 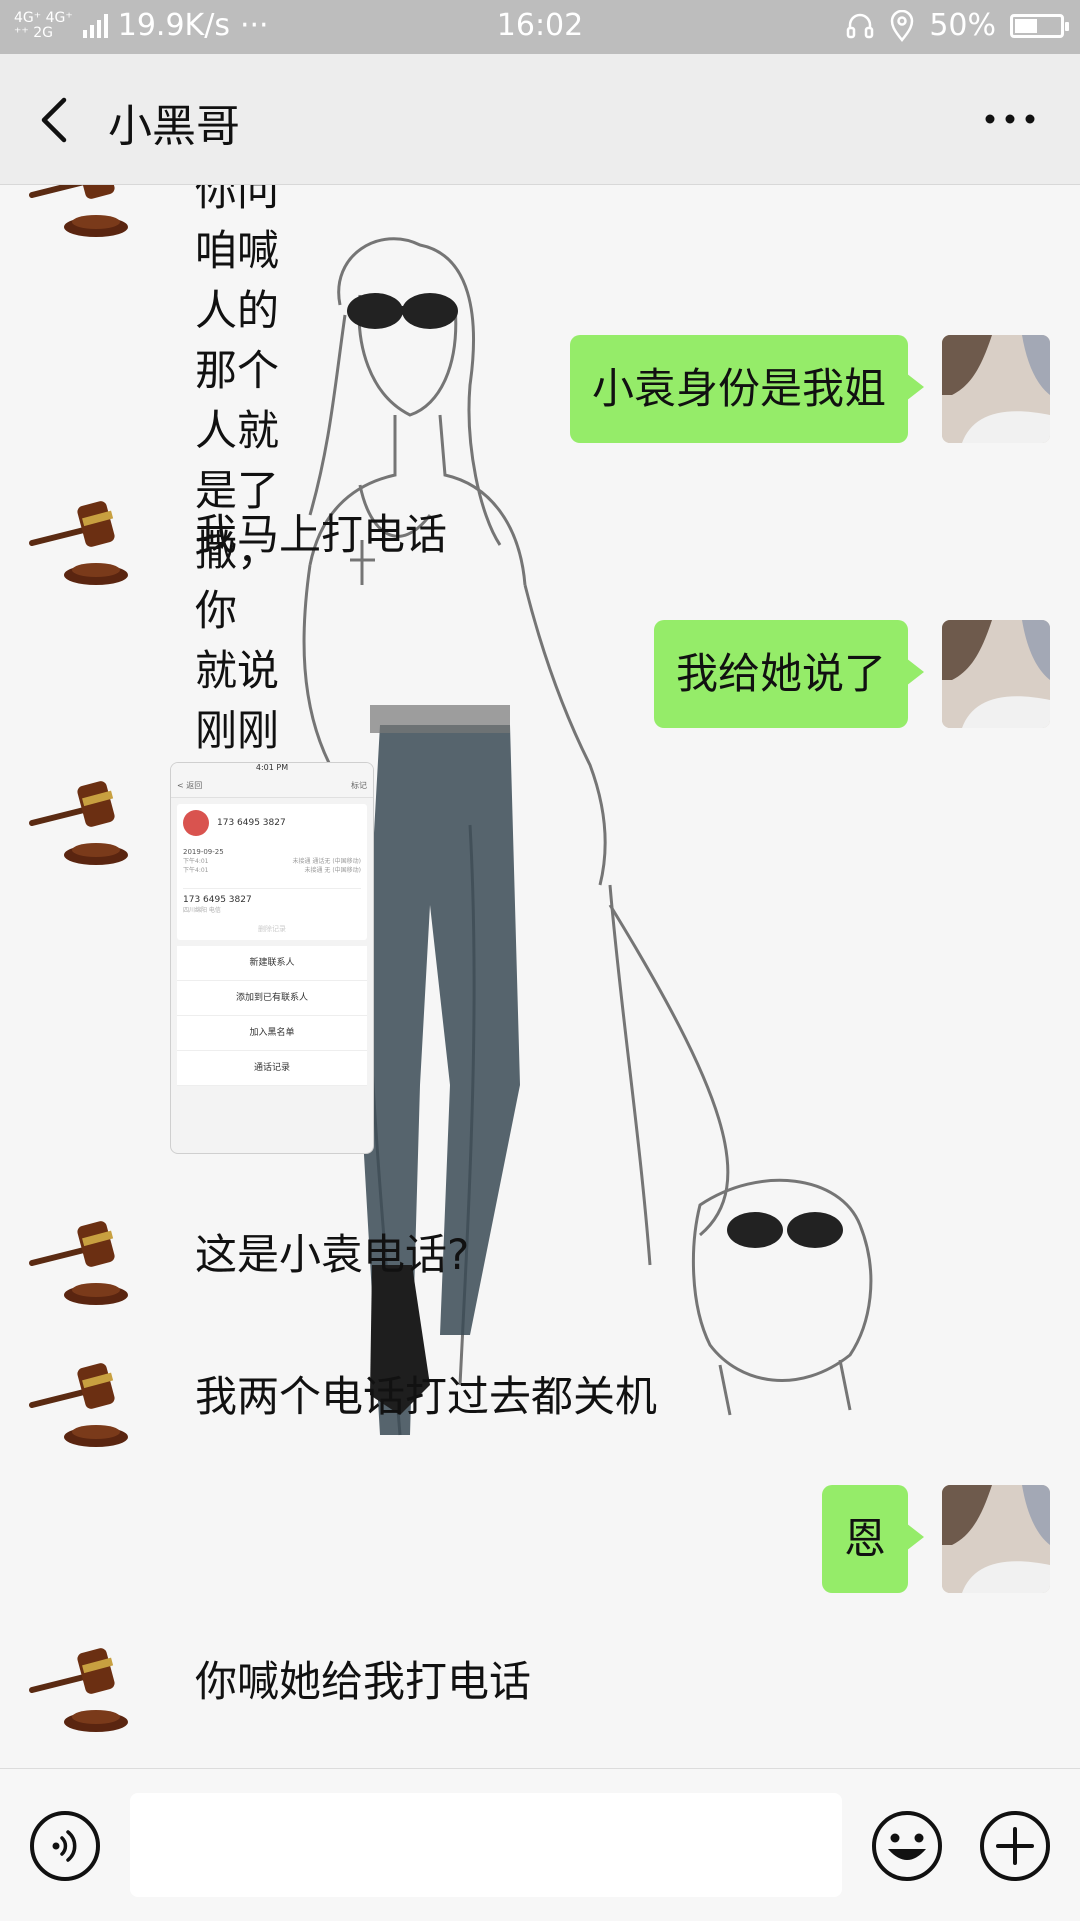 I want to click on battery-fill, so click(x=1026, y=25).